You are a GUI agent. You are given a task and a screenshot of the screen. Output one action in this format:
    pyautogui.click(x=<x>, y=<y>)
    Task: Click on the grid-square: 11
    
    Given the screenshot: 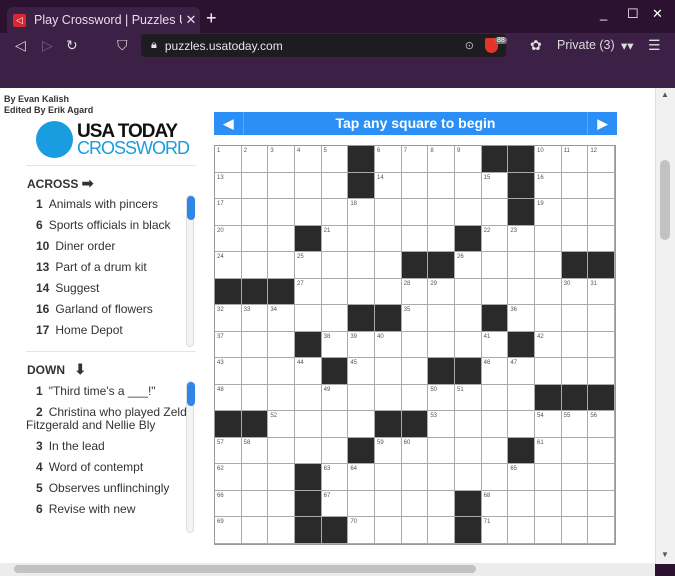 What is the action you would take?
    pyautogui.click(x=575, y=159)
    